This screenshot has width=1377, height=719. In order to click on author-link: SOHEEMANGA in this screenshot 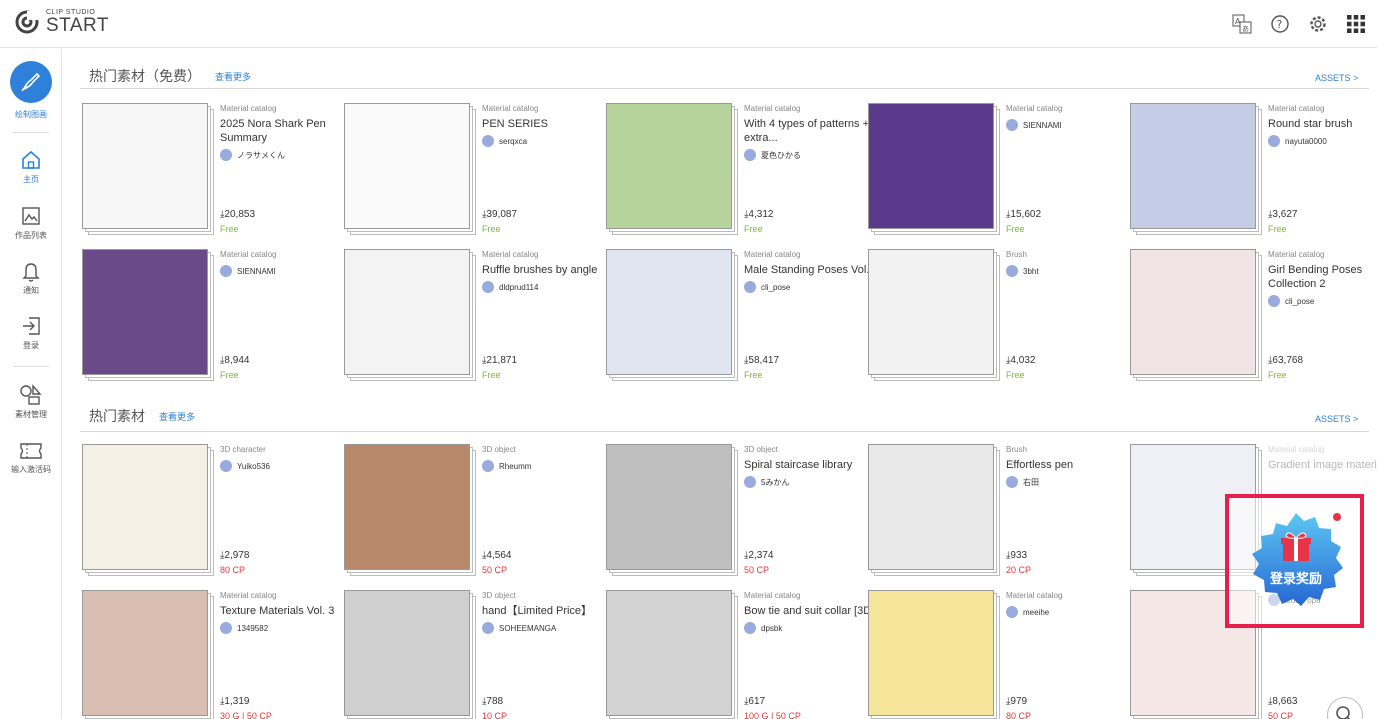, I will do `click(552, 628)`.